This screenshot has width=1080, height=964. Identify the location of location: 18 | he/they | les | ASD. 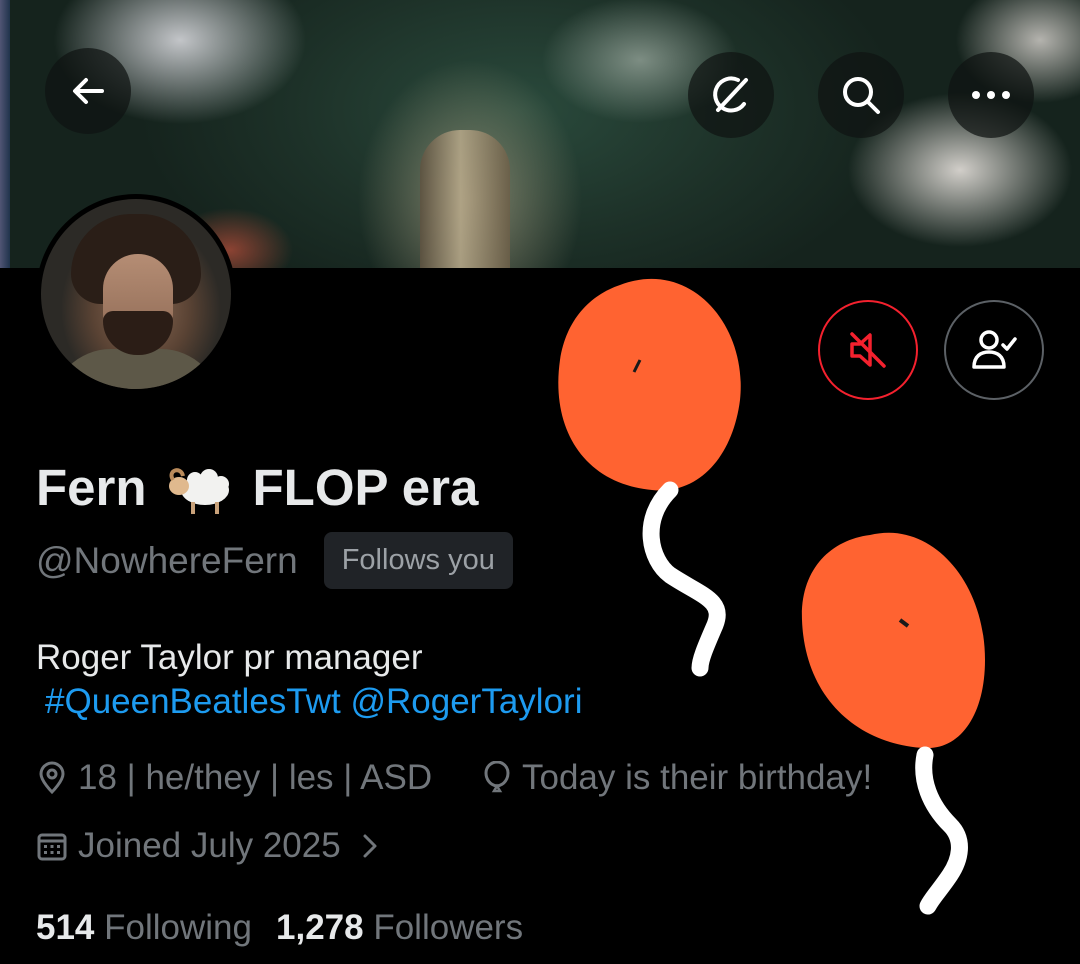
(234, 778).